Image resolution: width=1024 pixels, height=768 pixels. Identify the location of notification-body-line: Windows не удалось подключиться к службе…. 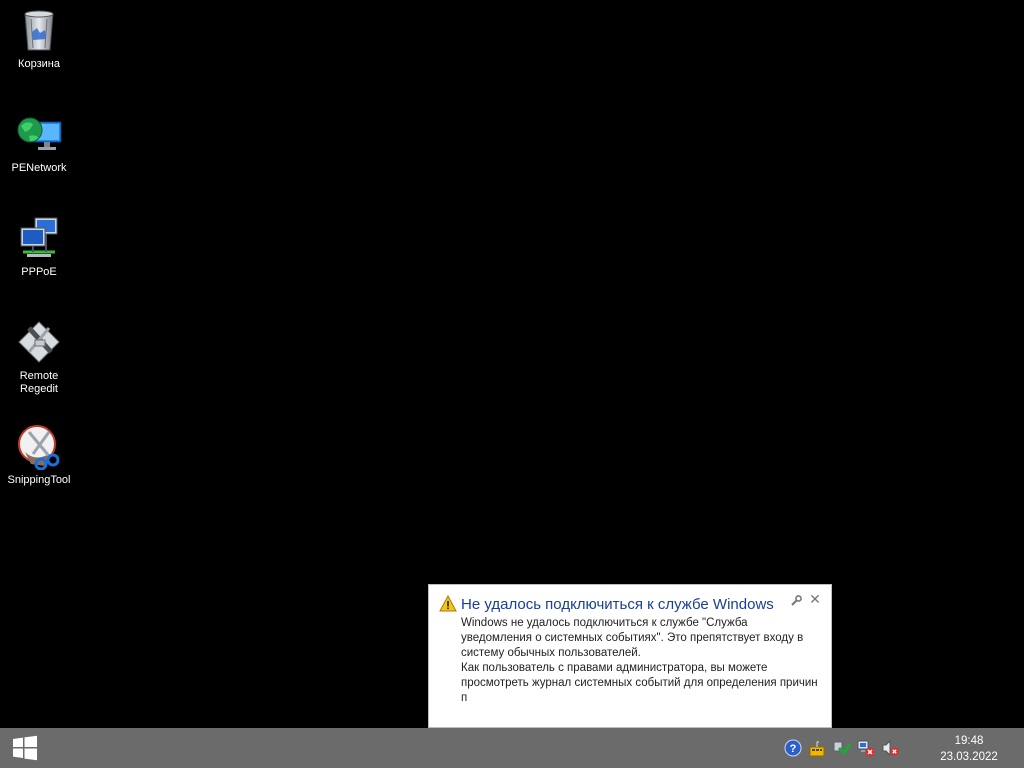
(632, 638).